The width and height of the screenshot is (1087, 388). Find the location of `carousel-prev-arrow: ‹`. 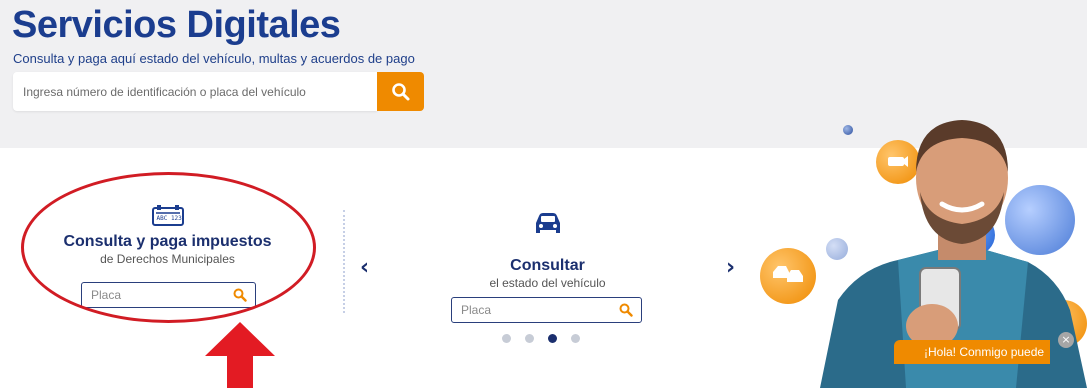

carousel-prev-arrow: ‹ is located at coordinates (364, 267).